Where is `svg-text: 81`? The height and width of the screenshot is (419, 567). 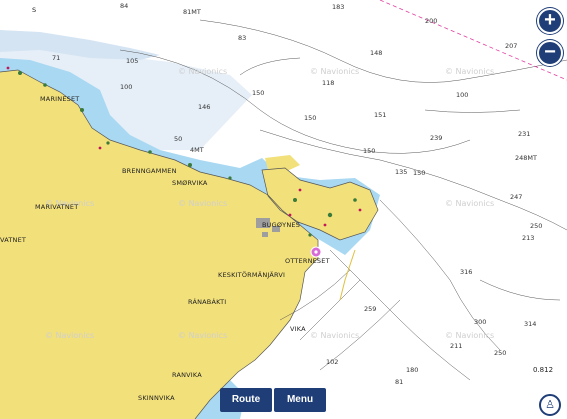 svg-text: 81 is located at coordinates (399, 382).